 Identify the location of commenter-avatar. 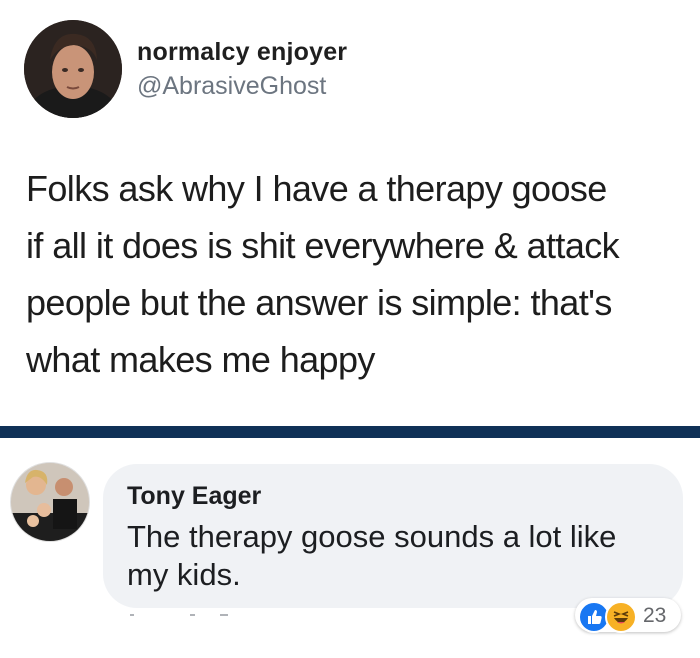
(50, 502).